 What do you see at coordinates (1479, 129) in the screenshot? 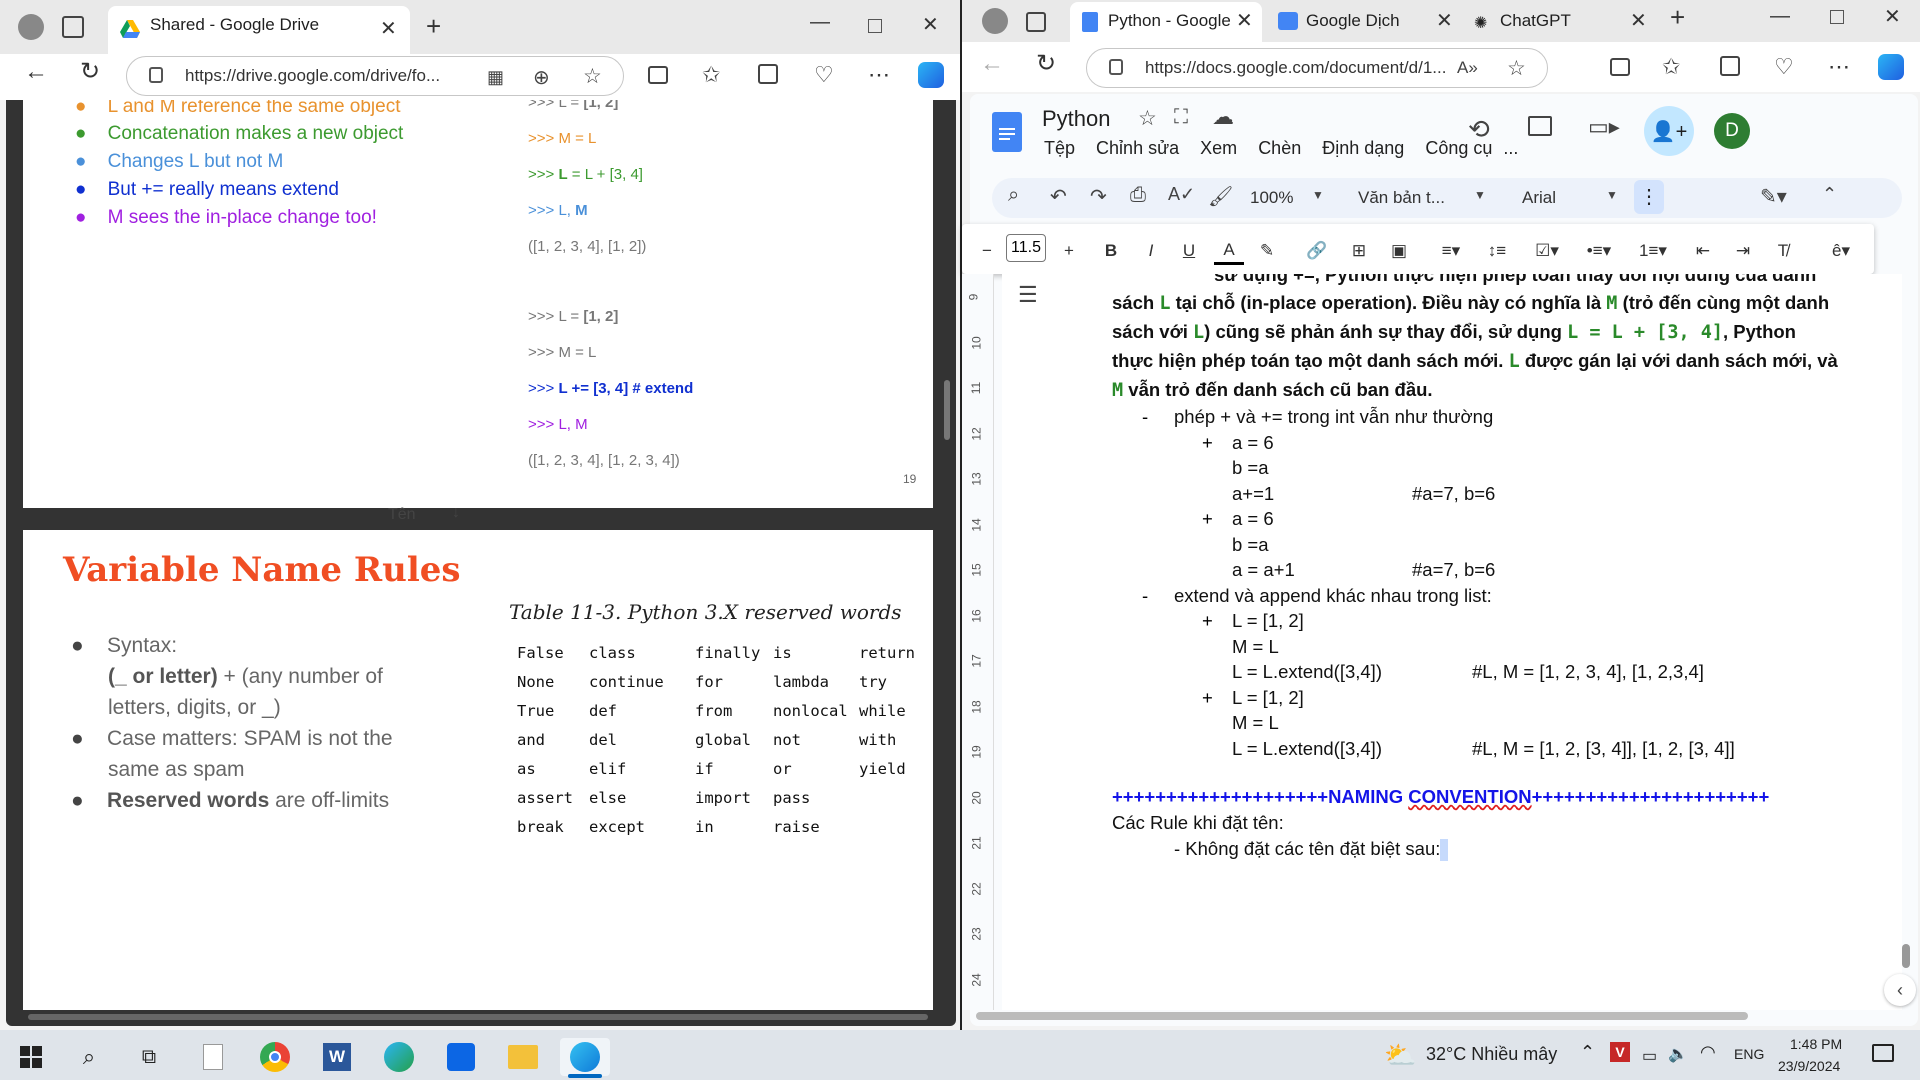
I see `version-history-icon: ⟲` at bounding box center [1479, 129].